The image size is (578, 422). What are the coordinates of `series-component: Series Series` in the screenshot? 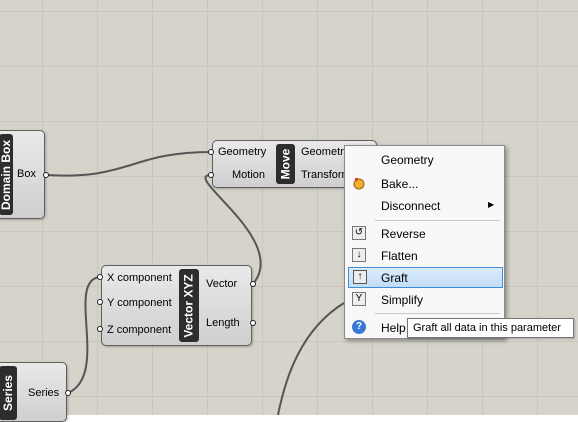 It's located at (33, 392).